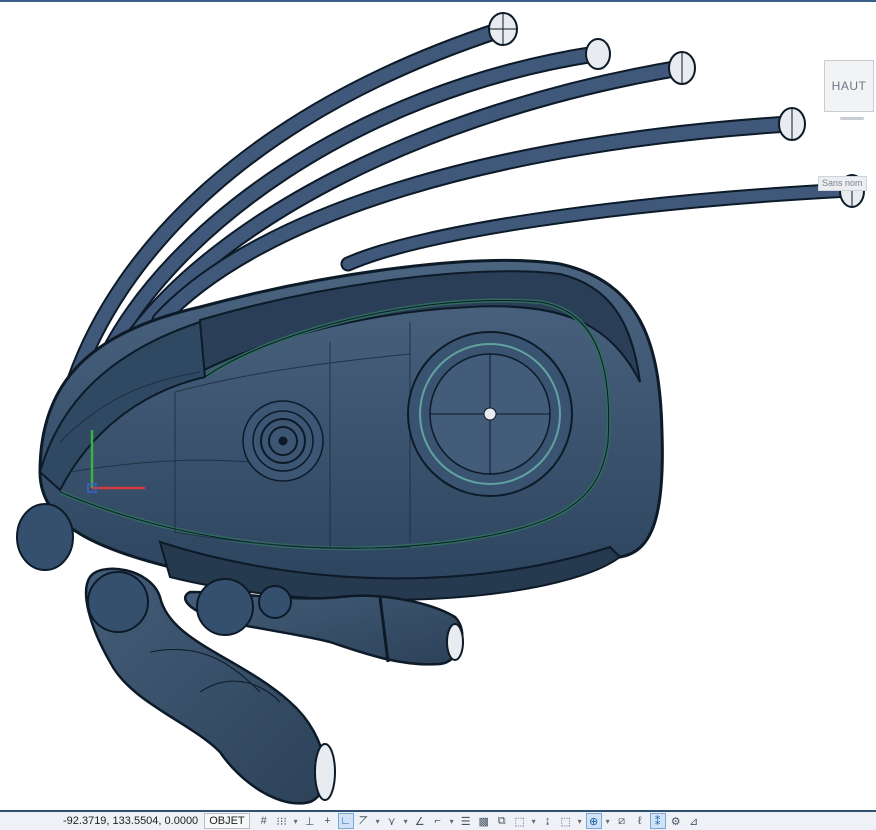 This screenshot has width=876, height=830. Describe the element at coordinates (345, 821) in the screenshot. I see `ortho-mode-icon: ∟` at that location.